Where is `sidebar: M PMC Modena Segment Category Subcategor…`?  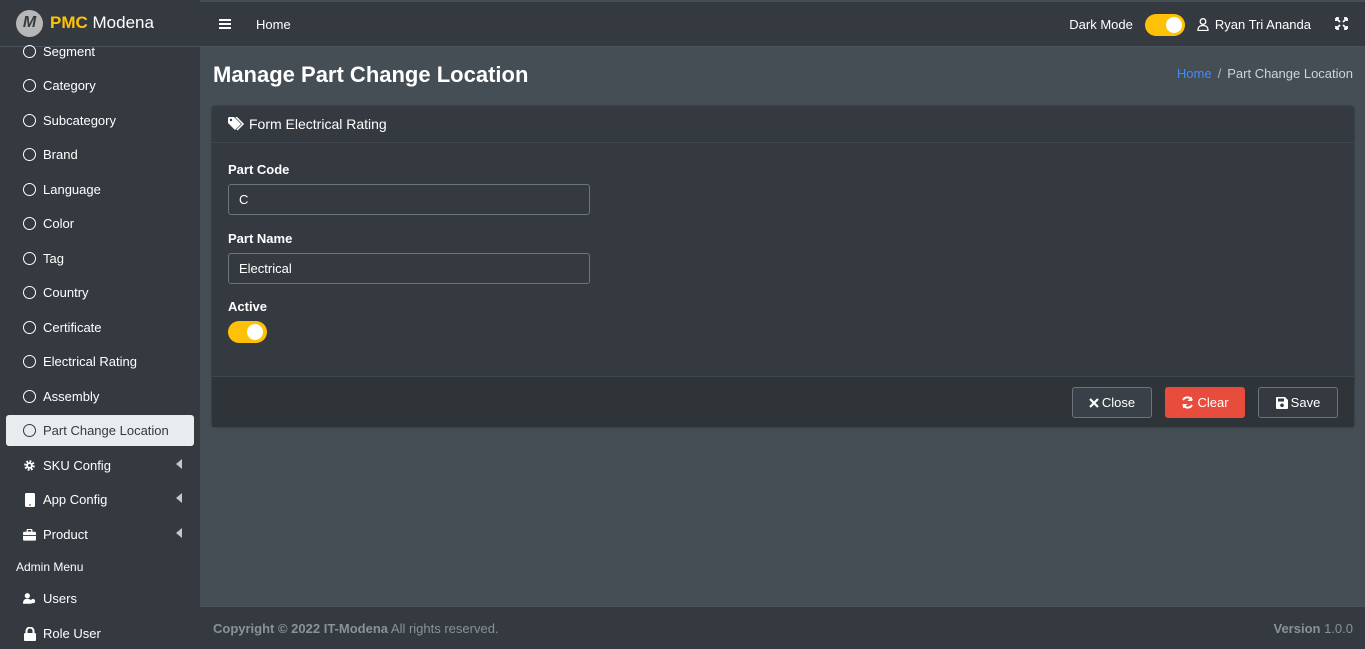 sidebar: M PMC Modena Segment Category Subcategor… is located at coordinates (100, 324).